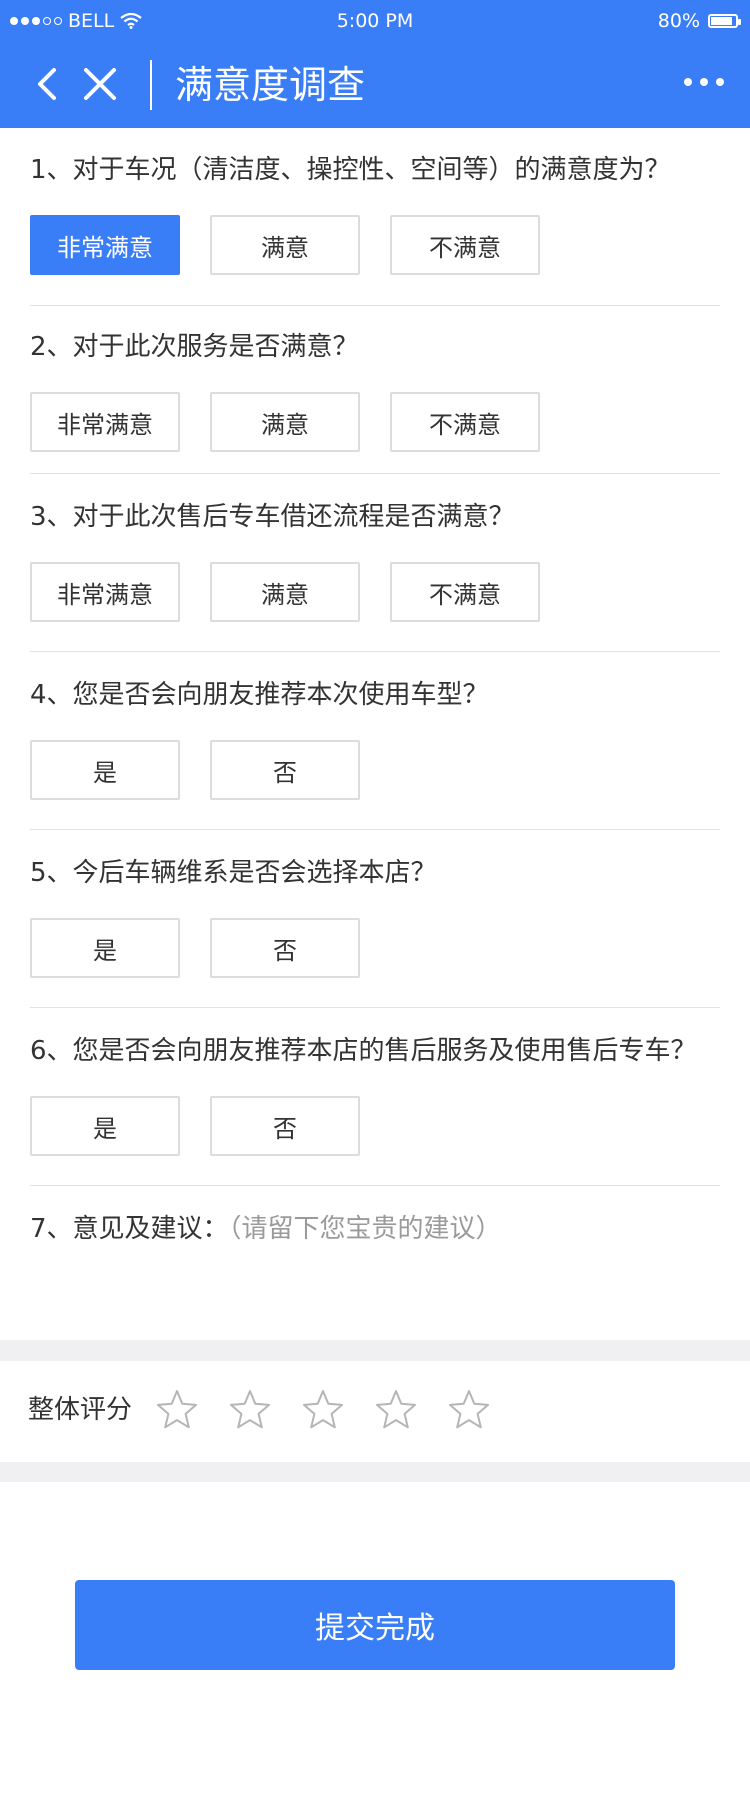 This screenshot has width=750, height=1799. Describe the element at coordinates (375, 214) in the screenshot. I see `question-1: 1、对于车况（清洁度、操控性、空间等）的满意度为？ 非常满意 满意 不满意` at that location.